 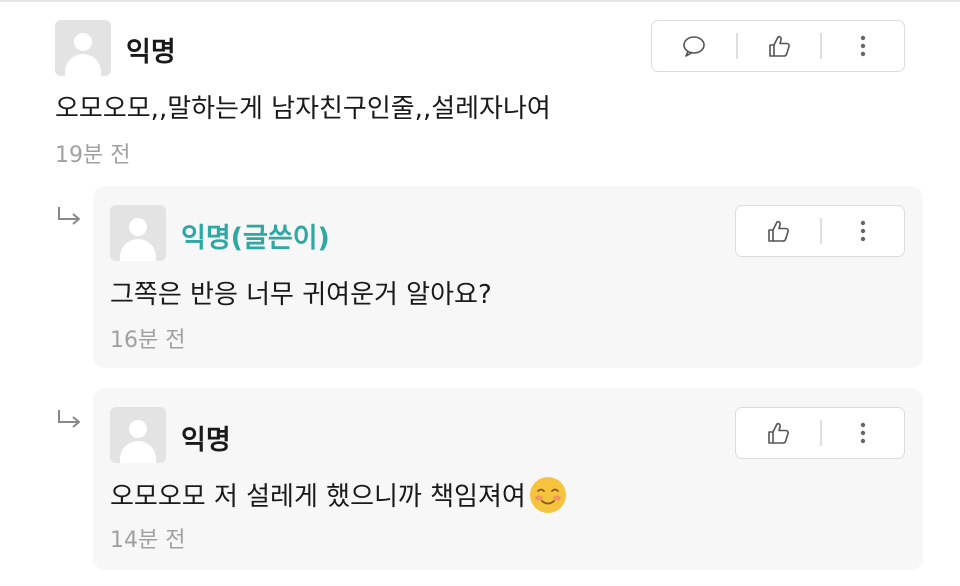 What do you see at coordinates (151, 52) in the screenshot?
I see `comment-author: 익명` at bounding box center [151, 52].